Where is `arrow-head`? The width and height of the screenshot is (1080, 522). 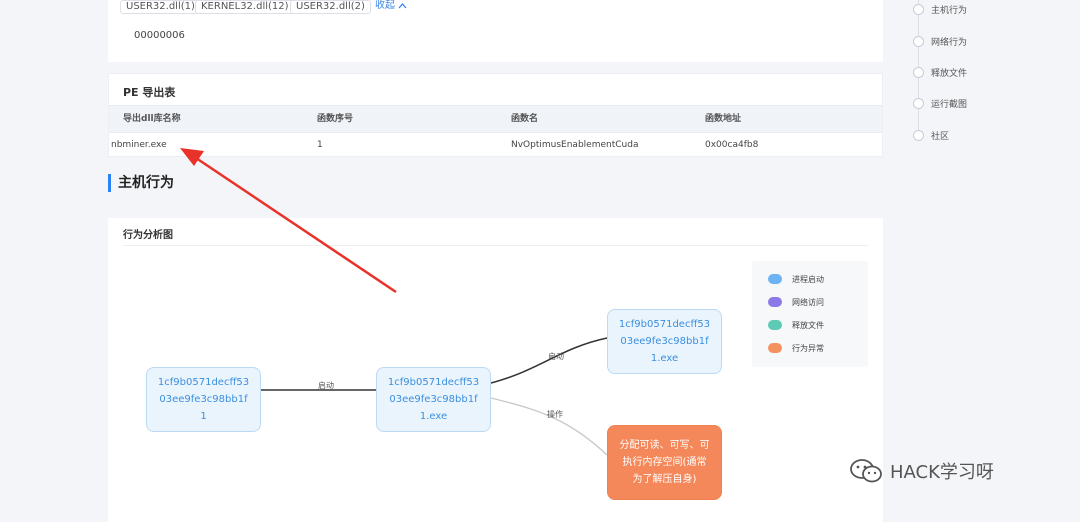 arrow-head is located at coordinates (192, 157).